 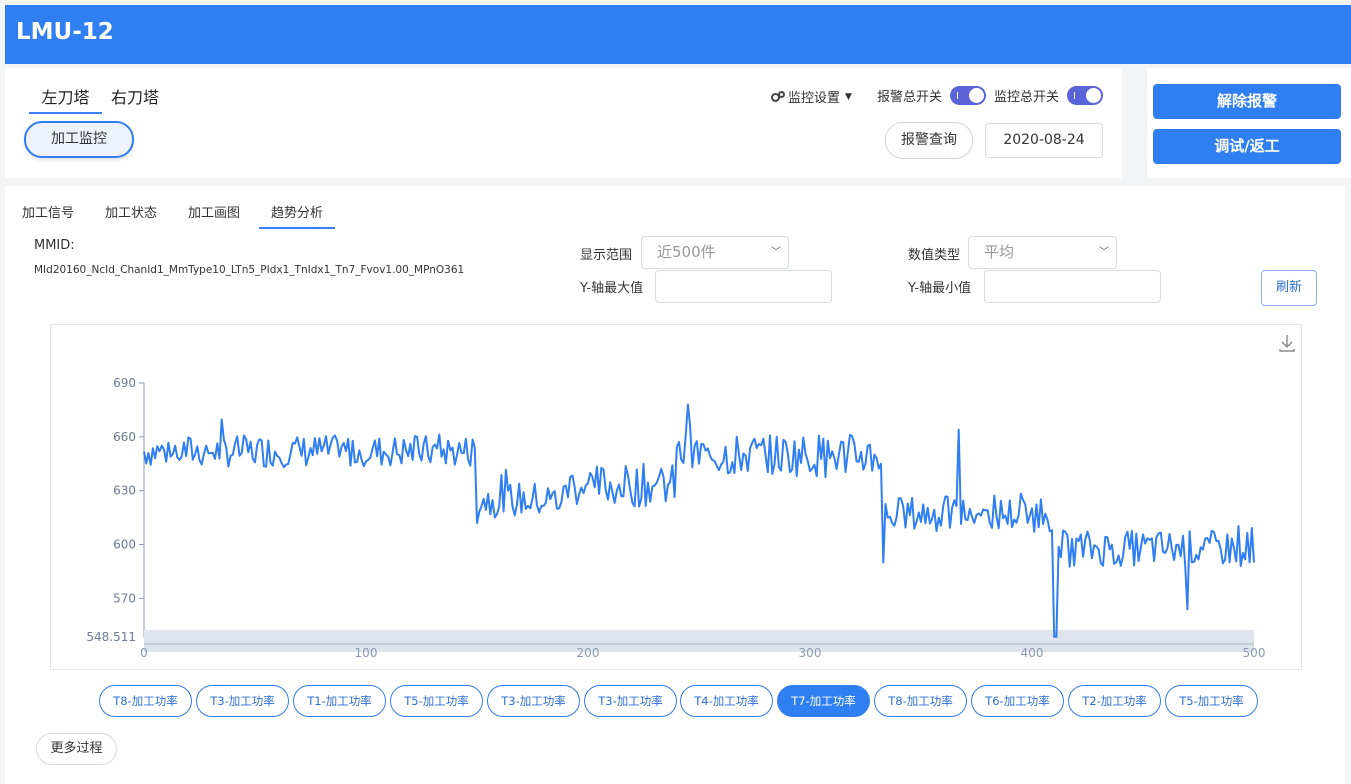 I want to click on series-button-8: T8-加工功率, so click(x=920, y=701).